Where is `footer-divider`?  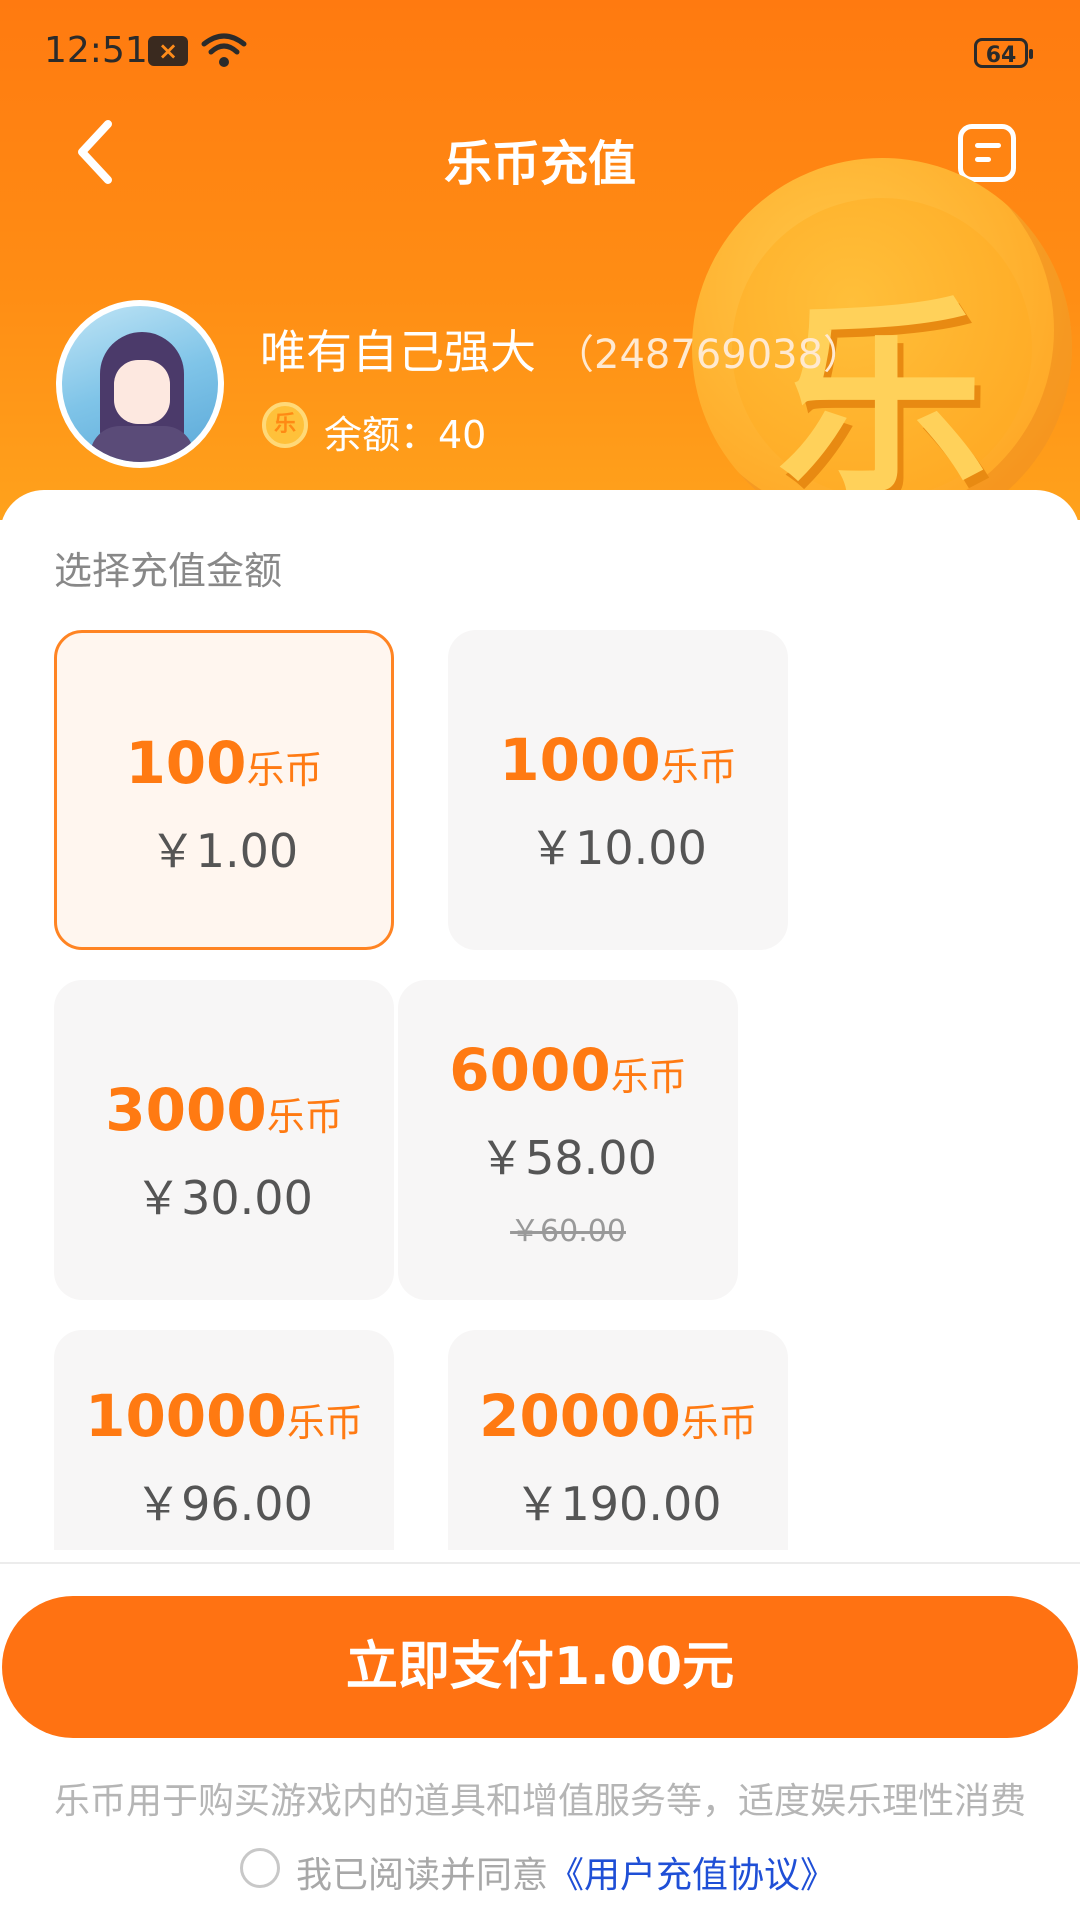 footer-divider is located at coordinates (540, 1563).